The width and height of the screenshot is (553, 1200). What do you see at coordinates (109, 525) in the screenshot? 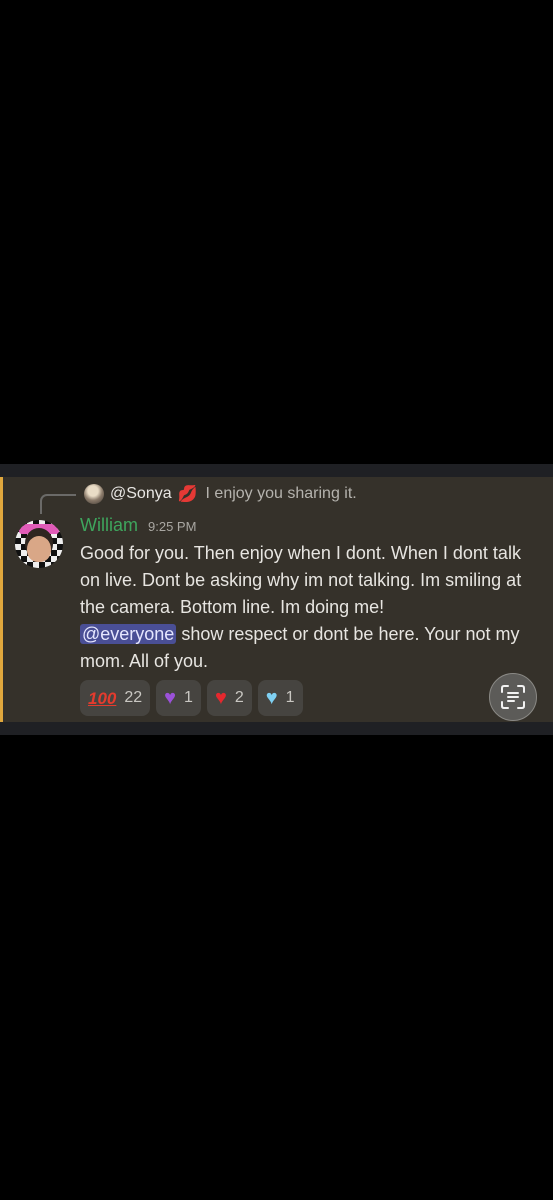
I see `message-author: William` at bounding box center [109, 525].